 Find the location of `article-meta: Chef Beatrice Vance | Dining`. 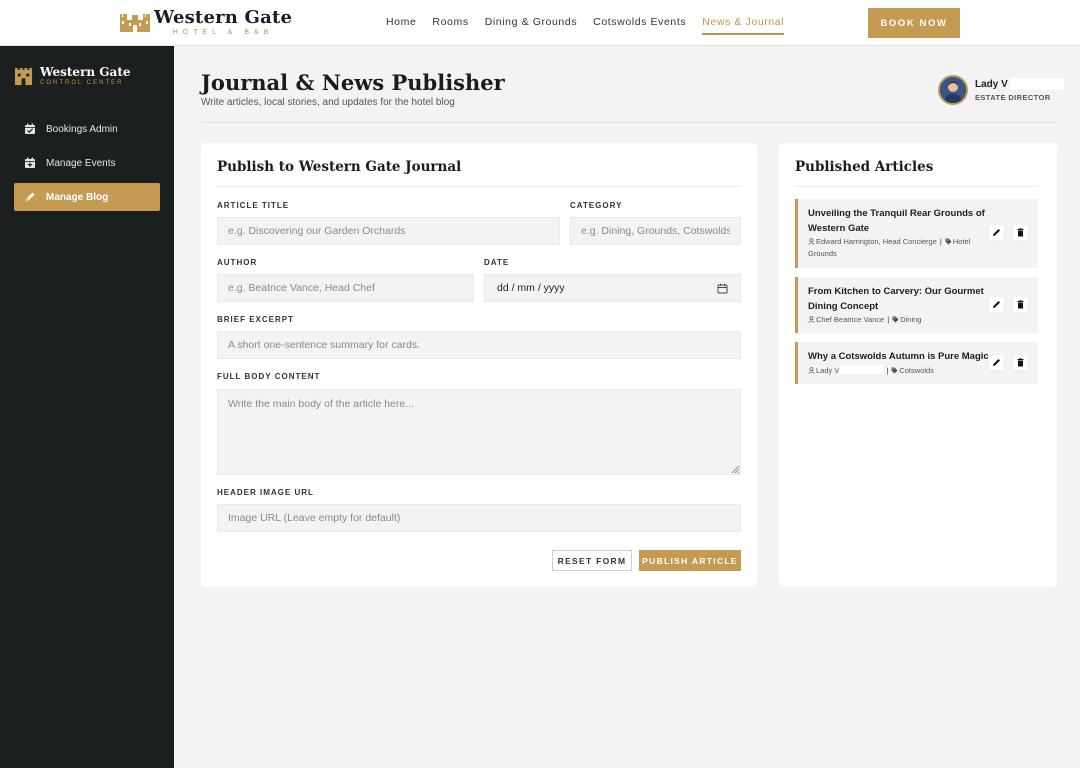

article-meta: Chef Beatrice Vance | Dining is located at coordinates (898, 320).